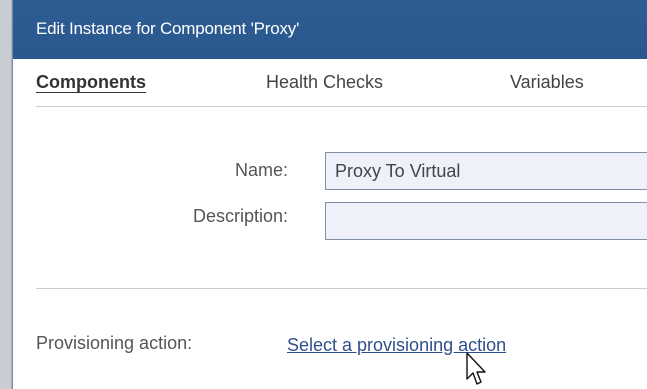 Image resolution: width=647 pixels, height=389 pixels. What do you see at coordinates (486, 171) in the screenshot?
I see `name-input` at bounding box center [486, 171].